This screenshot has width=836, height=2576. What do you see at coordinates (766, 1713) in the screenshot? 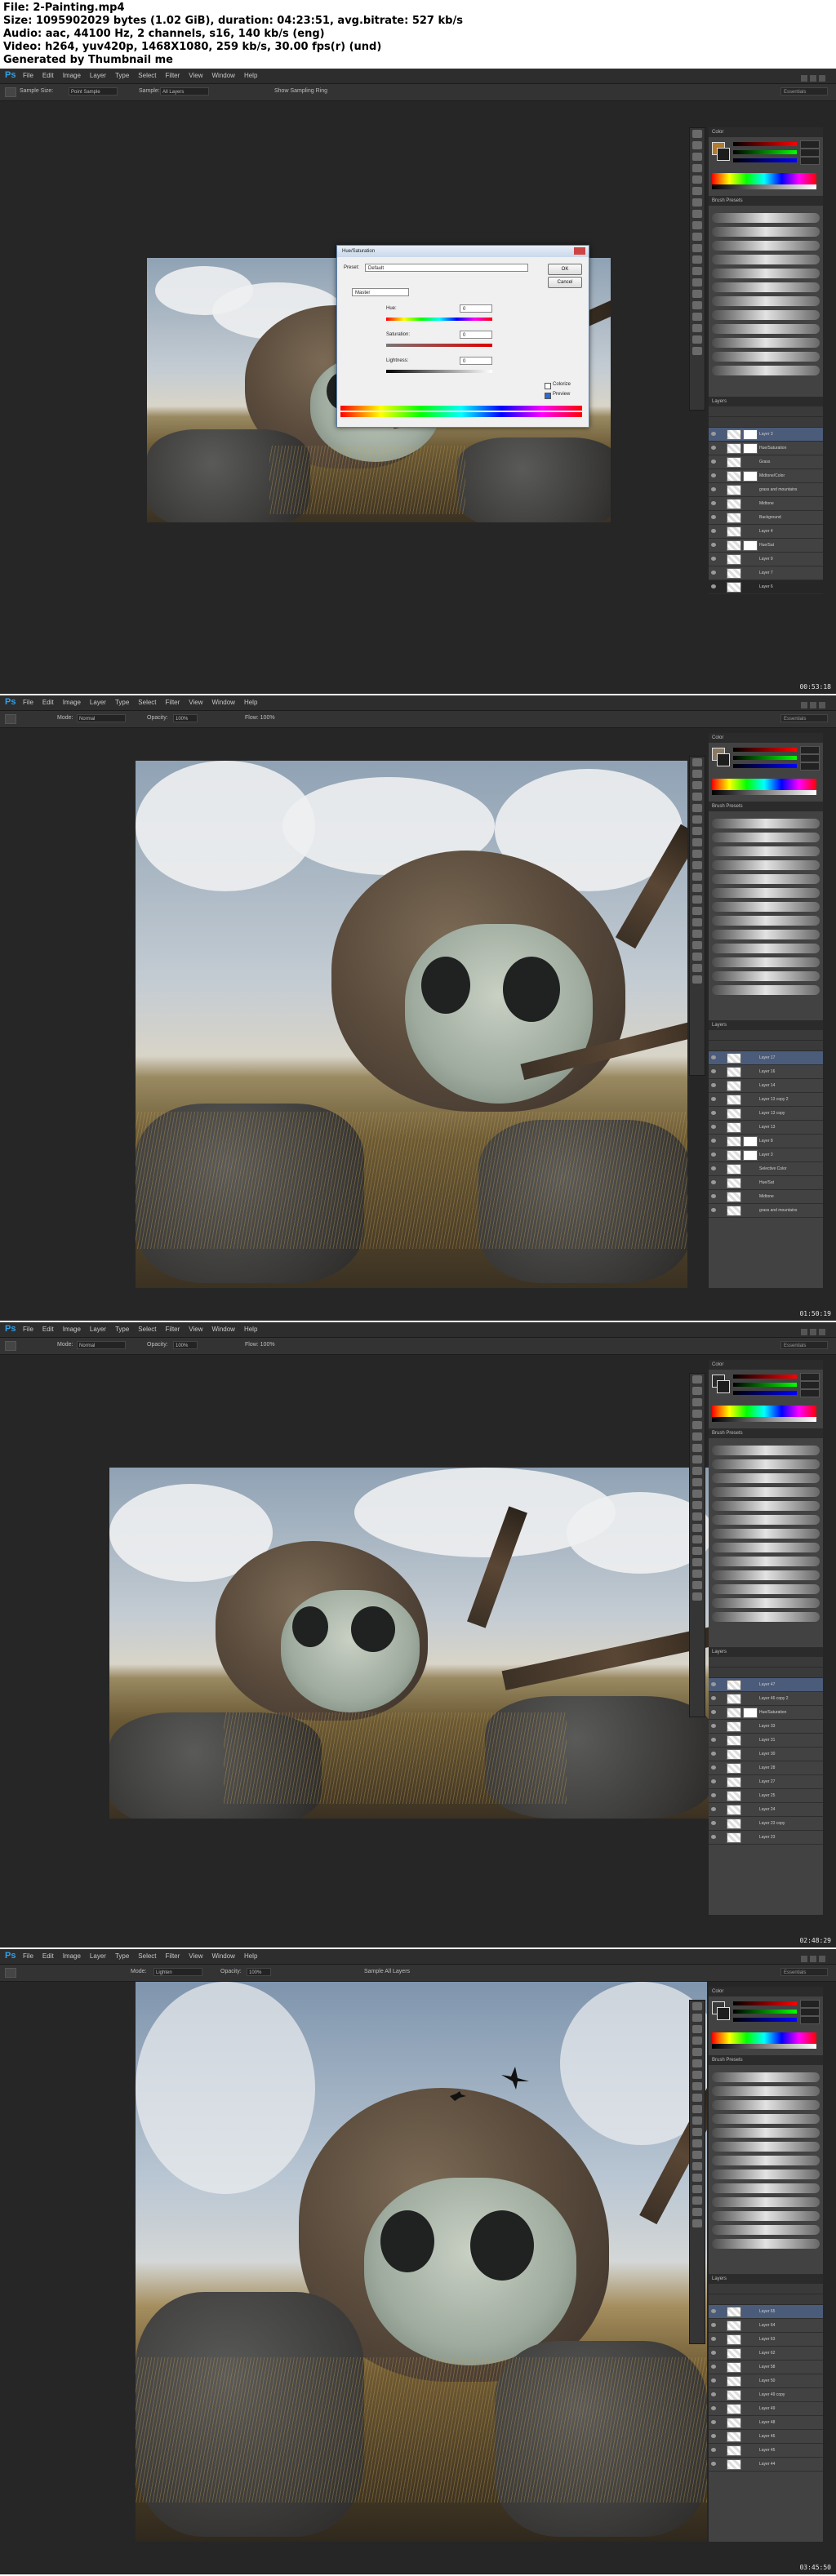
I see `layer-row: Hue/Saturation` at bounding box center [766, 1713].